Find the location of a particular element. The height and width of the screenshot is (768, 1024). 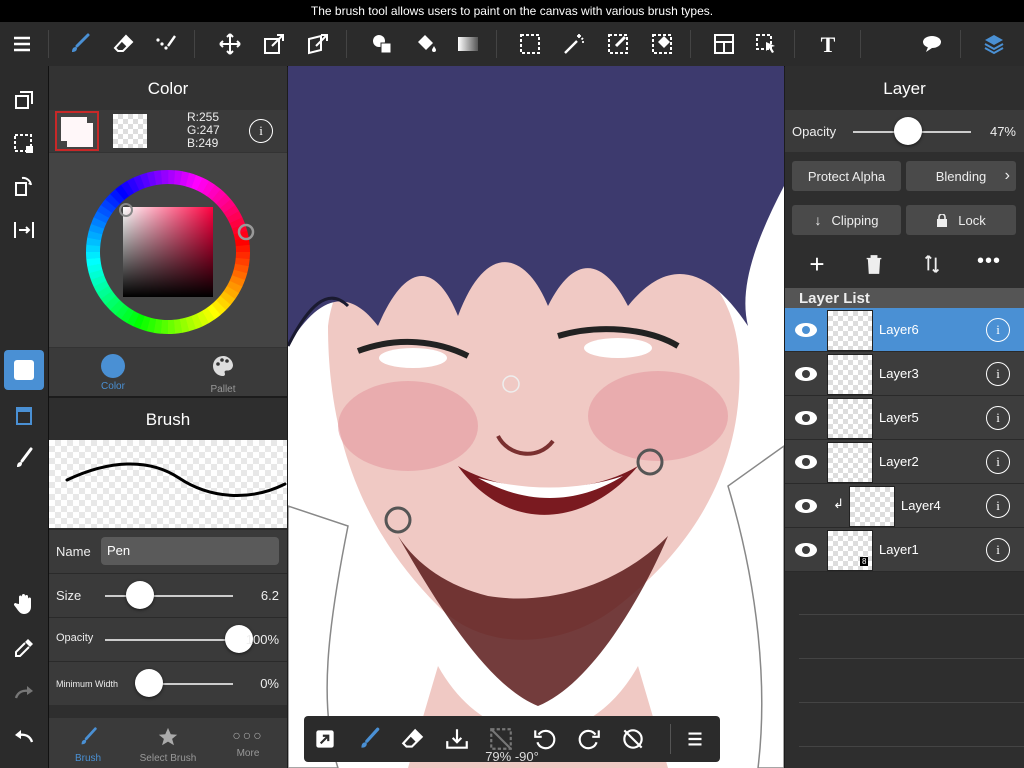

undo-icon is located at coordinates (24, 736).